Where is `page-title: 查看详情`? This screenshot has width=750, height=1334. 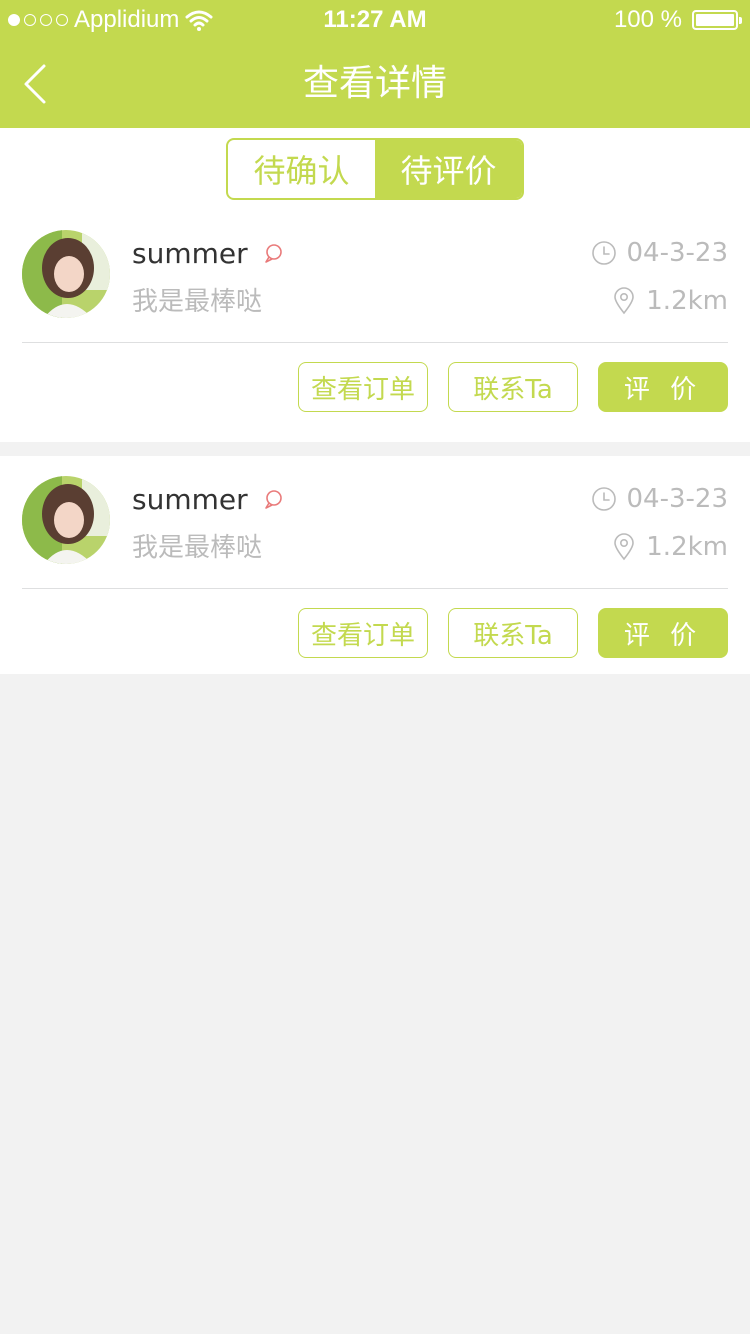 page-title: 查看详情 is located at coordinates (374, 83).